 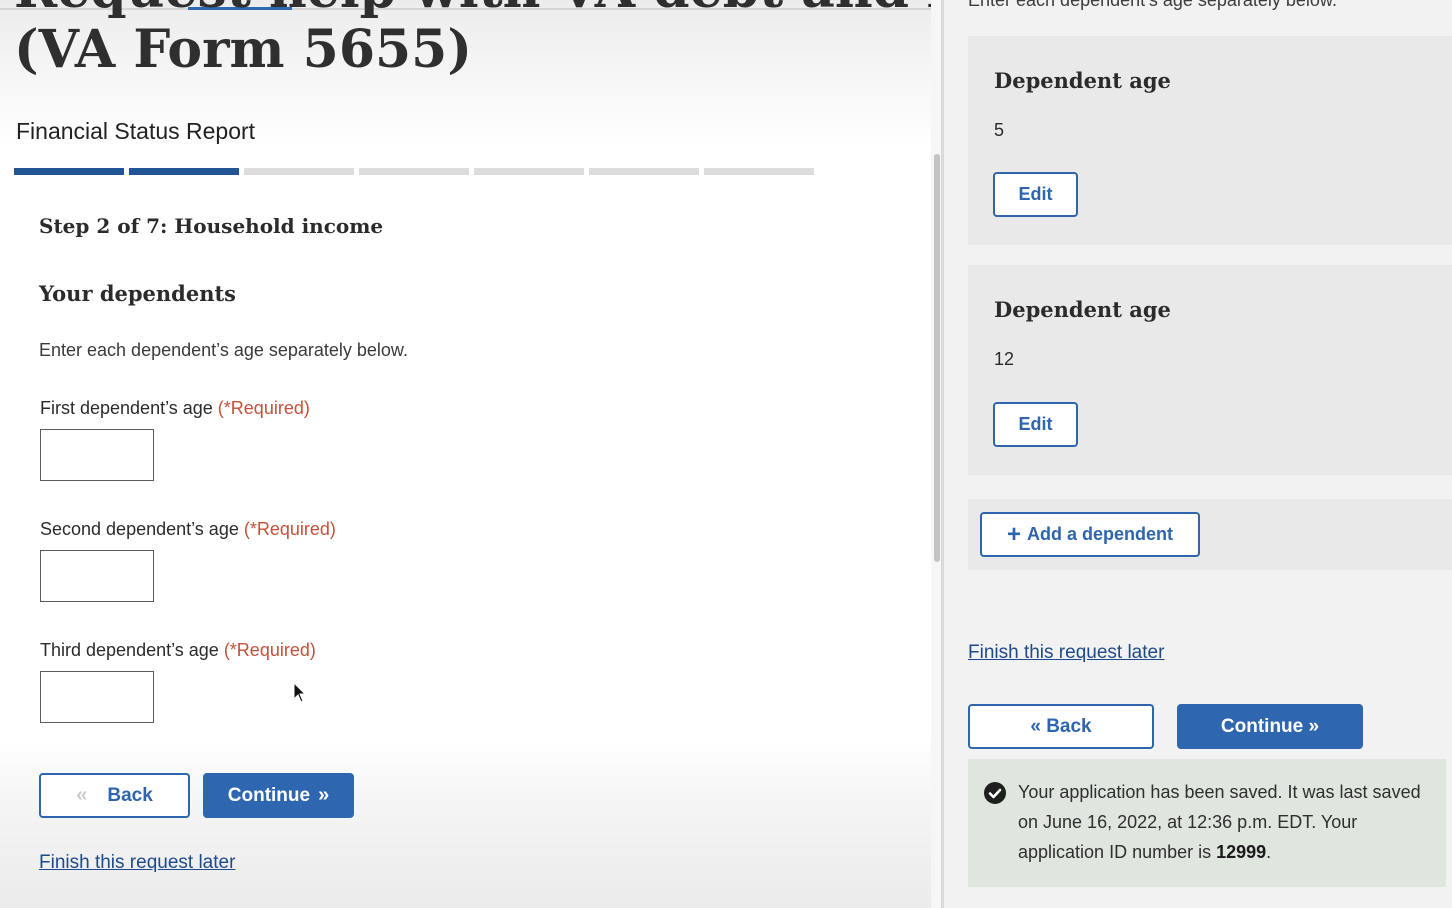 What do you see at coordinates (97, 455) in the screenshot?
I see `first-dependent-age-input` at bounding box center [97, 455].